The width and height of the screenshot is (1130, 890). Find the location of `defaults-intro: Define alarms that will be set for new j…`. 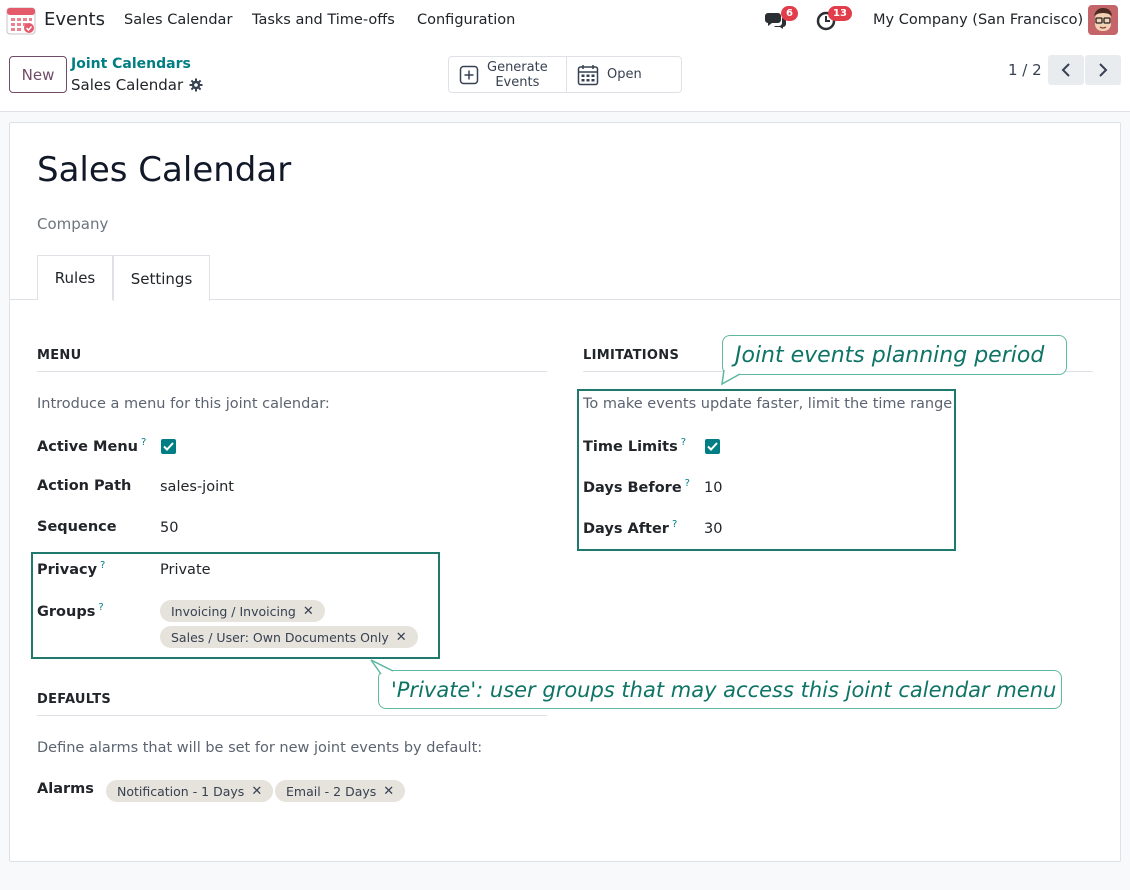

defaults-intro: Define alarms that will be set for new j… is located at coordinates (260, 748).